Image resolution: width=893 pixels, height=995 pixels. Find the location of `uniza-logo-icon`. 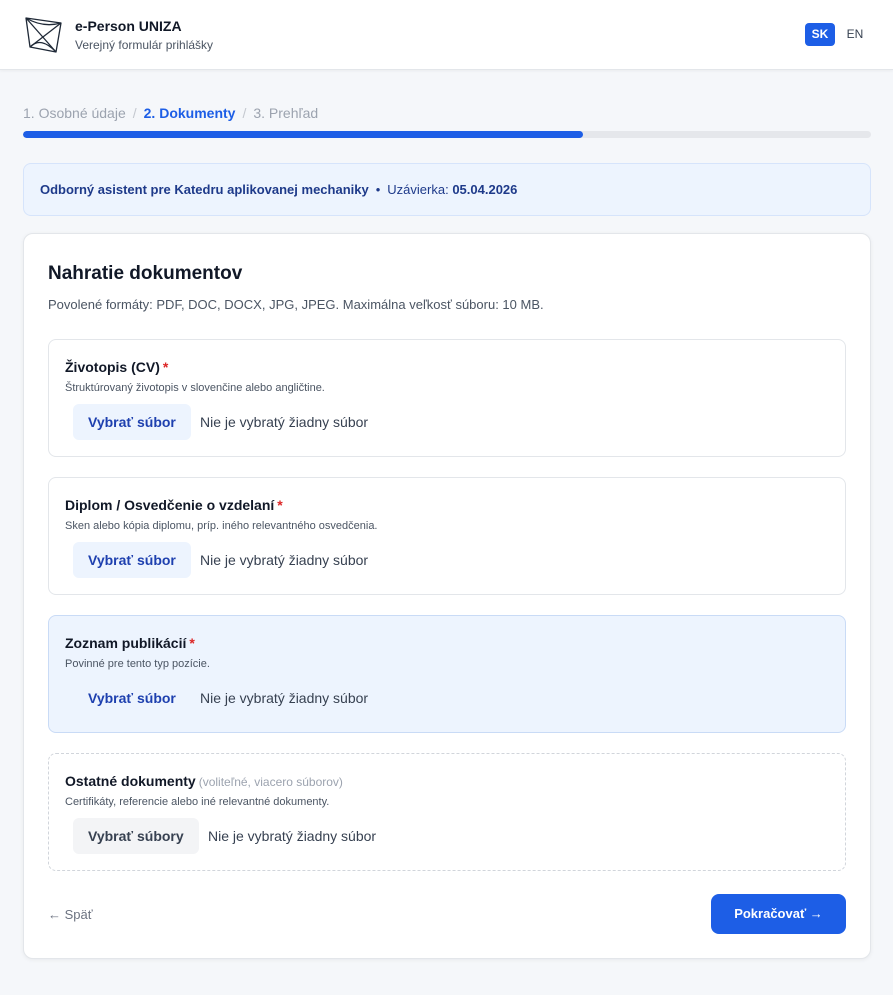

uniza-logo-icon is located at coordinates (43, 35).